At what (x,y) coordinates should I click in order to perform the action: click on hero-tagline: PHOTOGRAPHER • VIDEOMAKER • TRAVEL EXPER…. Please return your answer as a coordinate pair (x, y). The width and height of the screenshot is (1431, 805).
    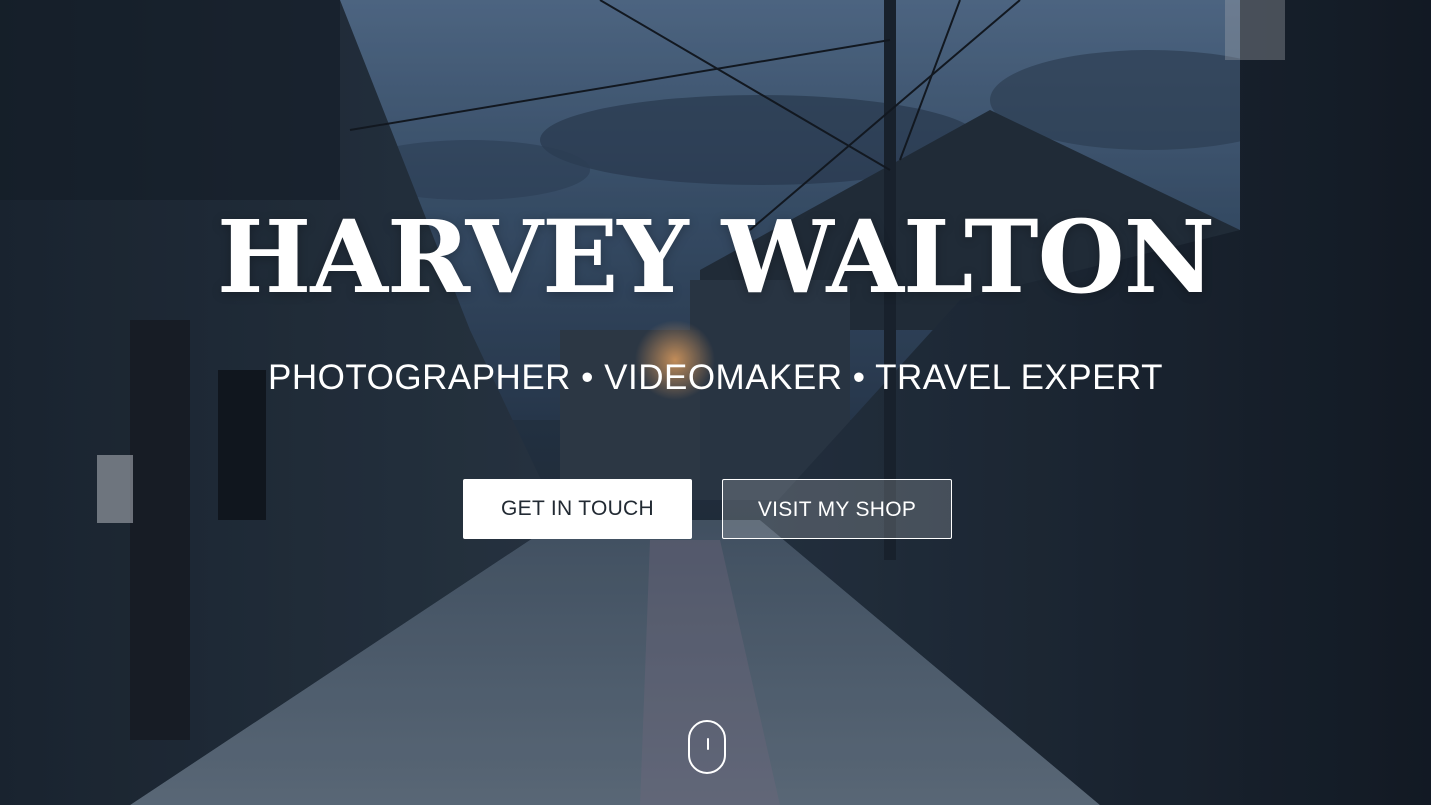
    Looking at the image, I should click on (715, 377).